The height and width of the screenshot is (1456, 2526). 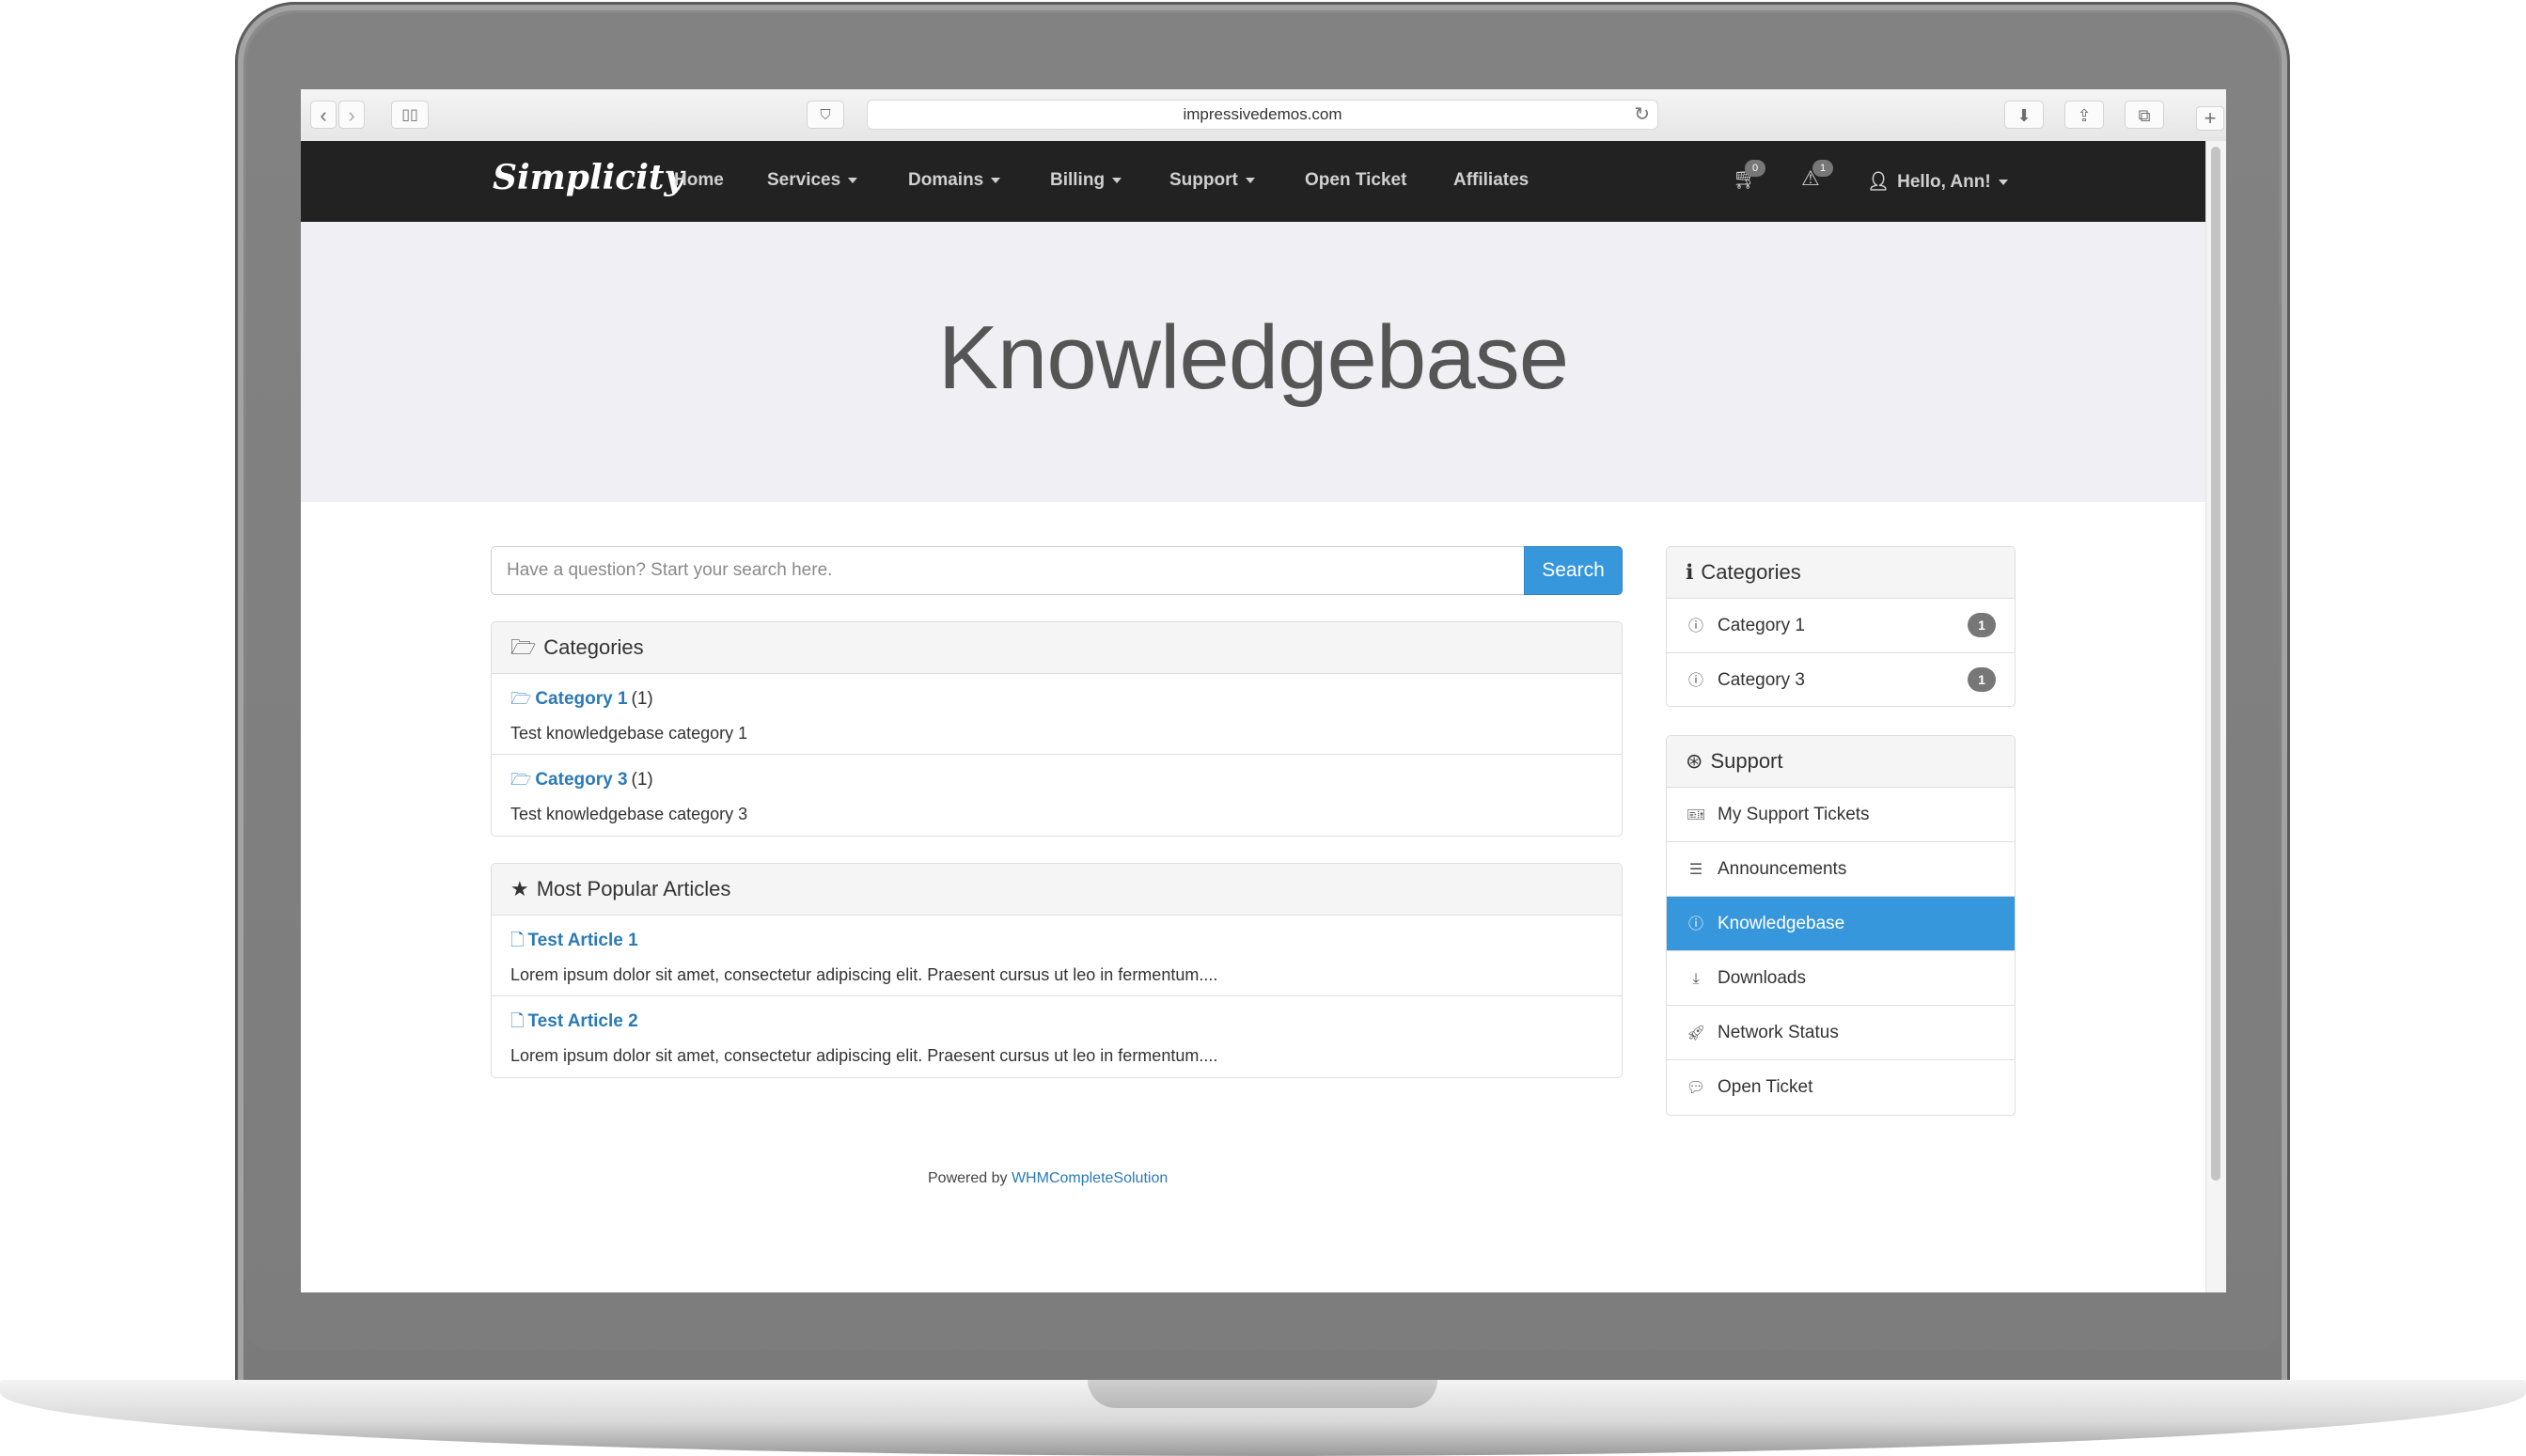 What do you see at coordinates (1057, 648) in the screenshot?
I see `categories-panel-heading: 🗁︎ Categories` at bounding box center [1057, 648].